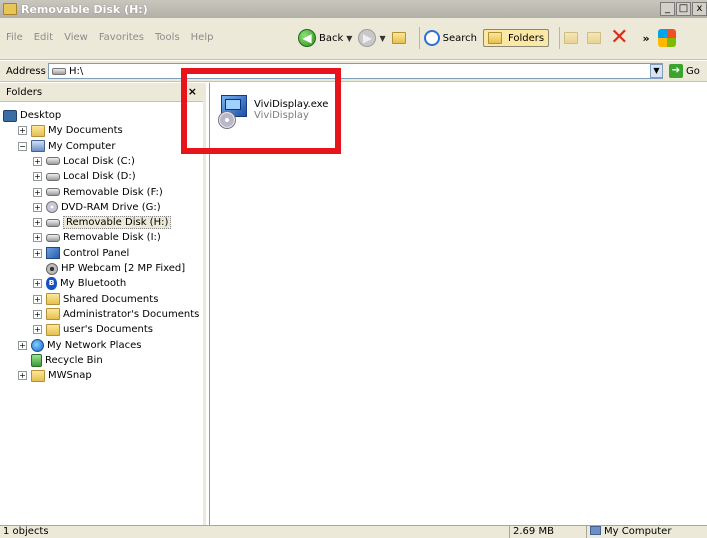 This screenshot has height=538, width=707. What do you see at coordinates (51, 284) in the screenshot?
I see `bluetooth-icon: ʙ` at bounding box center [51, 284].